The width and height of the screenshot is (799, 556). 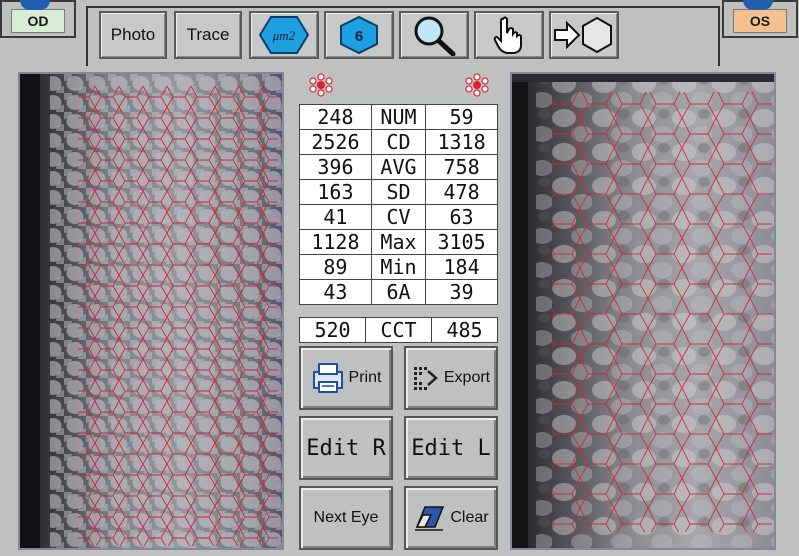 What do you see at coordinates (335, 192) in the screenshot?
I see `right-value: 163` at bounding box center [335, 192].